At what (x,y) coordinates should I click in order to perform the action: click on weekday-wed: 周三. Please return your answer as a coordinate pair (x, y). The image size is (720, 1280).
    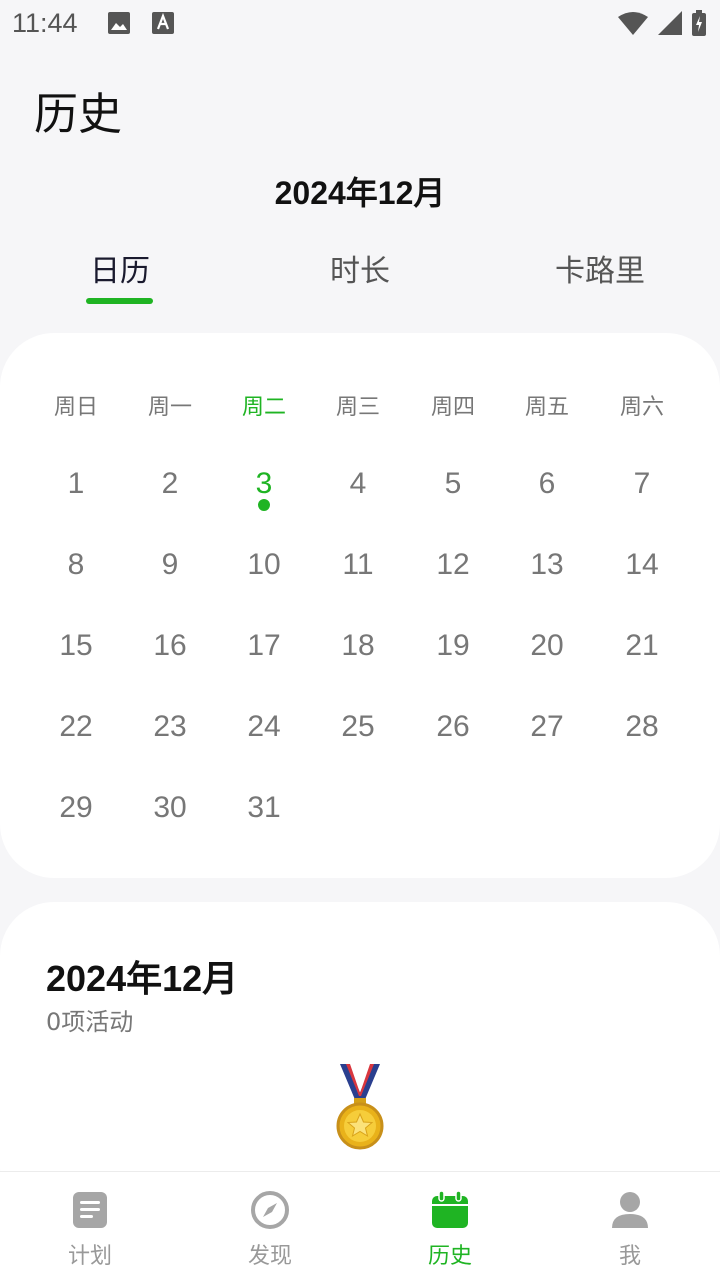
    Looking at the image, I should click on (357, 407).